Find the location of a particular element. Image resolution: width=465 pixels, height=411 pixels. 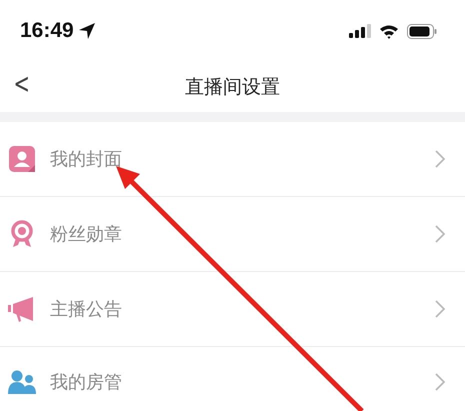

row-label: 主播公告 is located at coordinates (86, 310).